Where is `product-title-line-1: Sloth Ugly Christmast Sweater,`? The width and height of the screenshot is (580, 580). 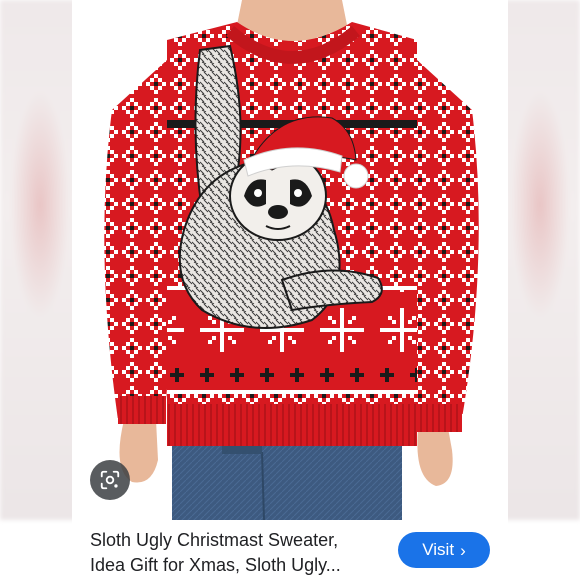
product-title-line-1: Sloth Ugly Christmast Sweater, is located at coordinates (214, 540).